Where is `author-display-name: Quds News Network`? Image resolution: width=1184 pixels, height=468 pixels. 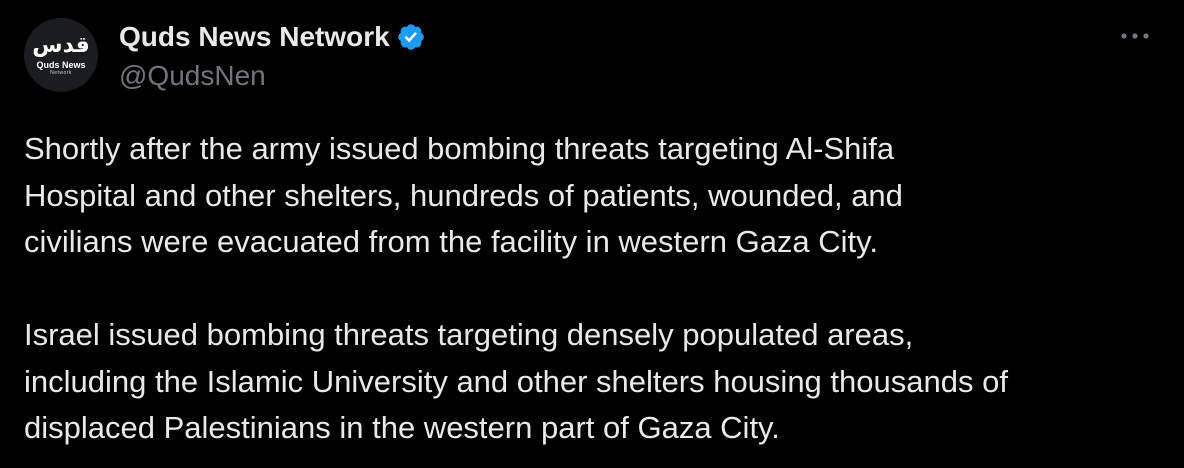 author-display-name: Quds News Network is located at coordinates (254, 37).